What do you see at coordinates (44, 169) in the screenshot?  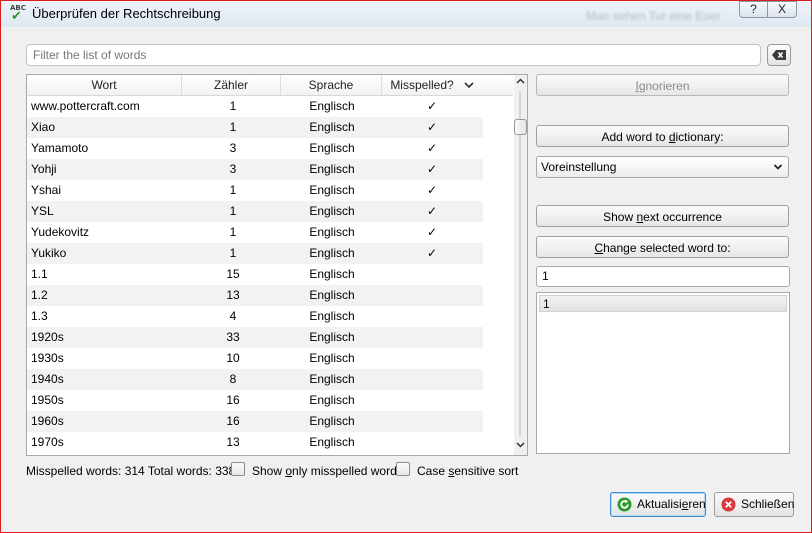 I see `cell-word: Yohji` at bounding box center [44, 169].